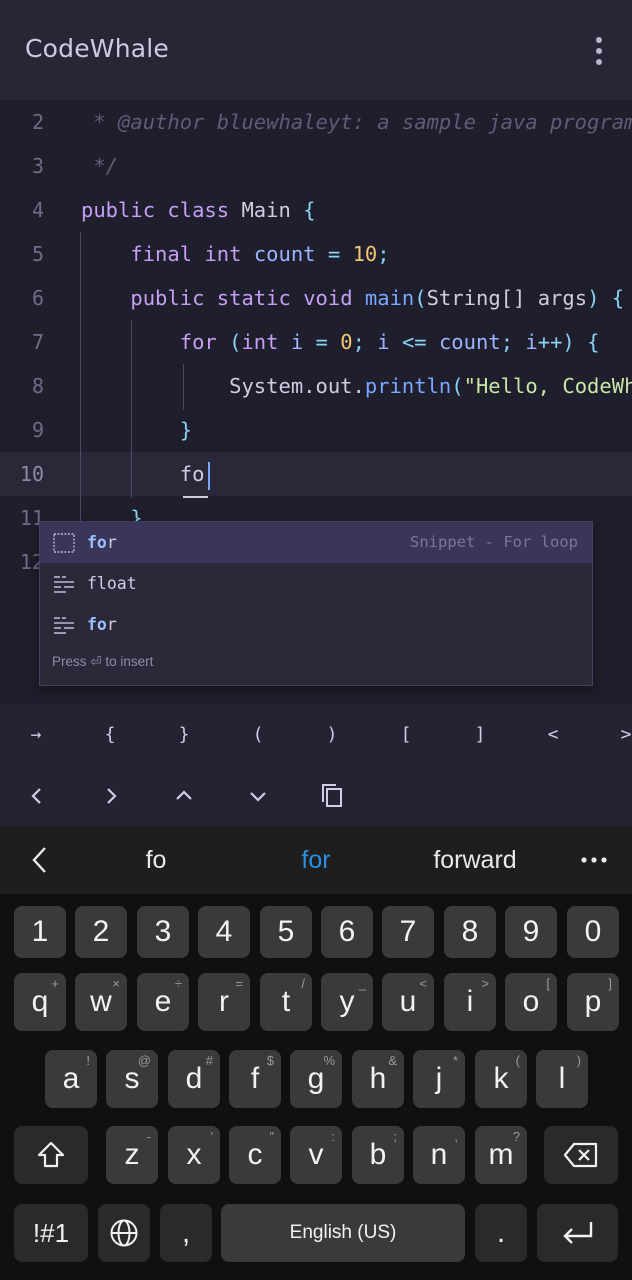 Image resolution: width=632 pixels, height=1280 pixels. I want to click on more-options-icon, so click(599, 51).